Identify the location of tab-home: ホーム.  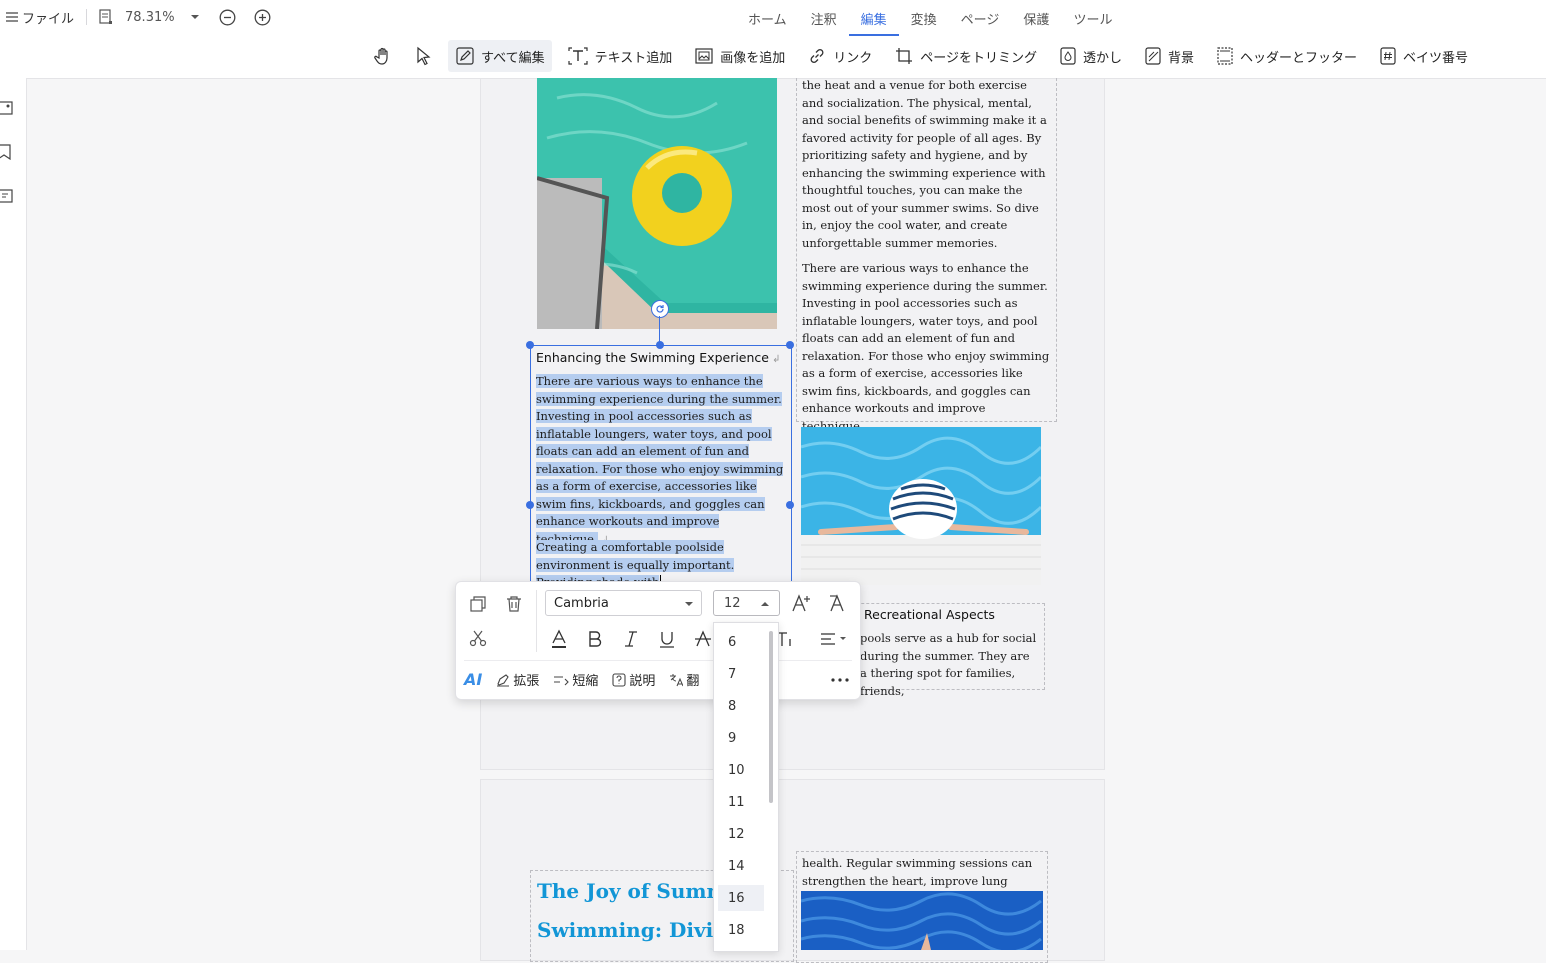
(767, 19).